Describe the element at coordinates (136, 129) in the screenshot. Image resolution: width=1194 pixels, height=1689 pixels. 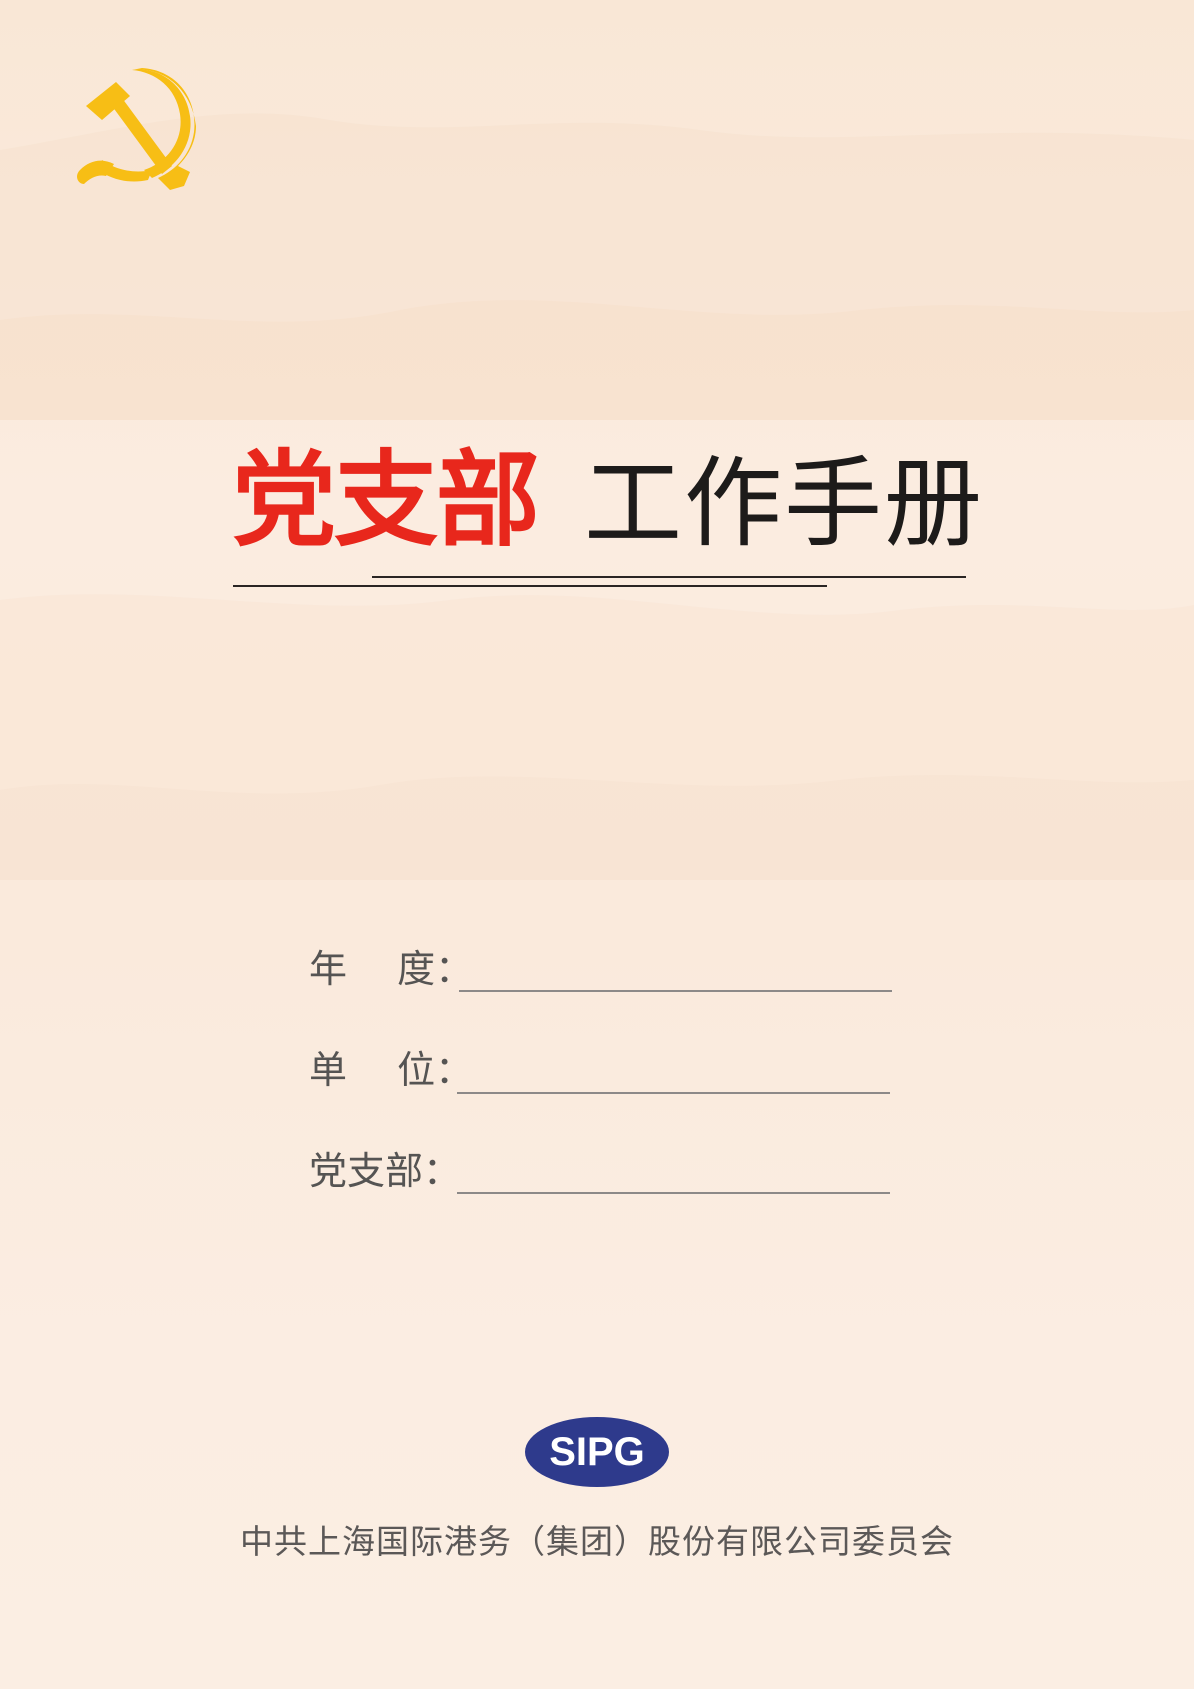
I see `hammer-sickle-icon` at that location.